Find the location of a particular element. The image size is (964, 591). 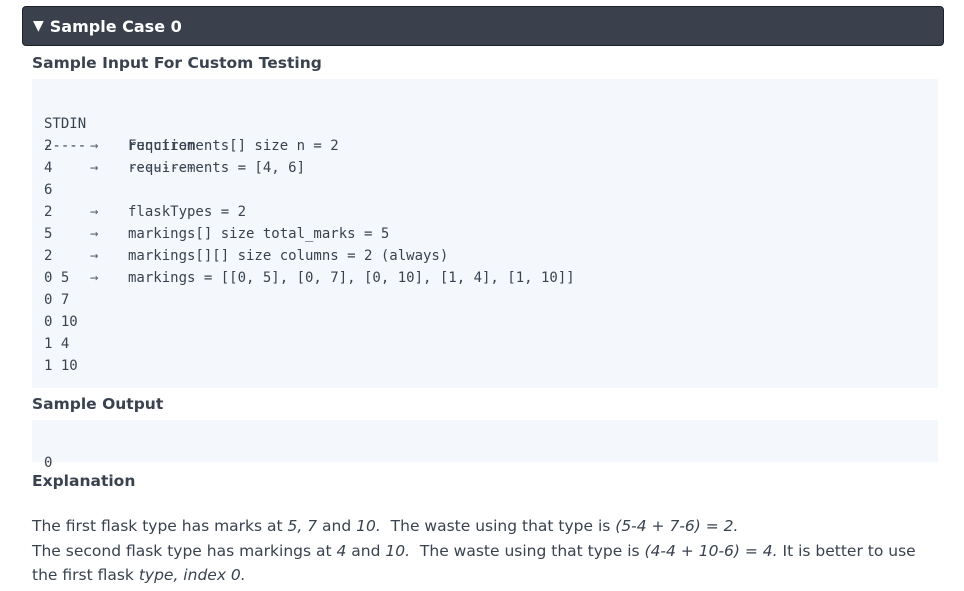

sample-output-block: 0 is located at coordinates (485, 445).